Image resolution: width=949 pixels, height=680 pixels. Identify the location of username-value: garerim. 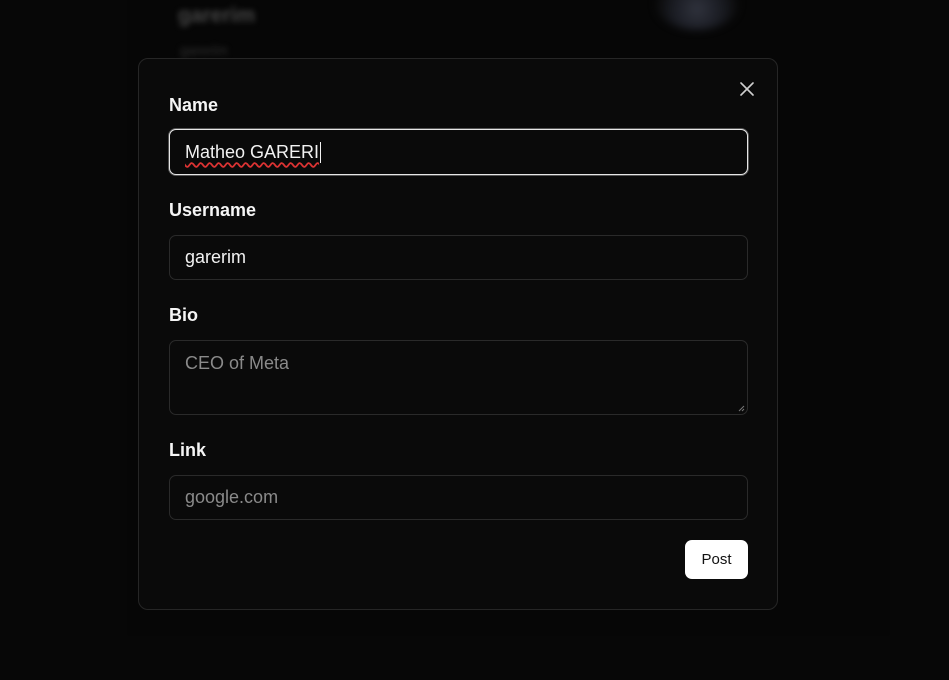
(216, 257).